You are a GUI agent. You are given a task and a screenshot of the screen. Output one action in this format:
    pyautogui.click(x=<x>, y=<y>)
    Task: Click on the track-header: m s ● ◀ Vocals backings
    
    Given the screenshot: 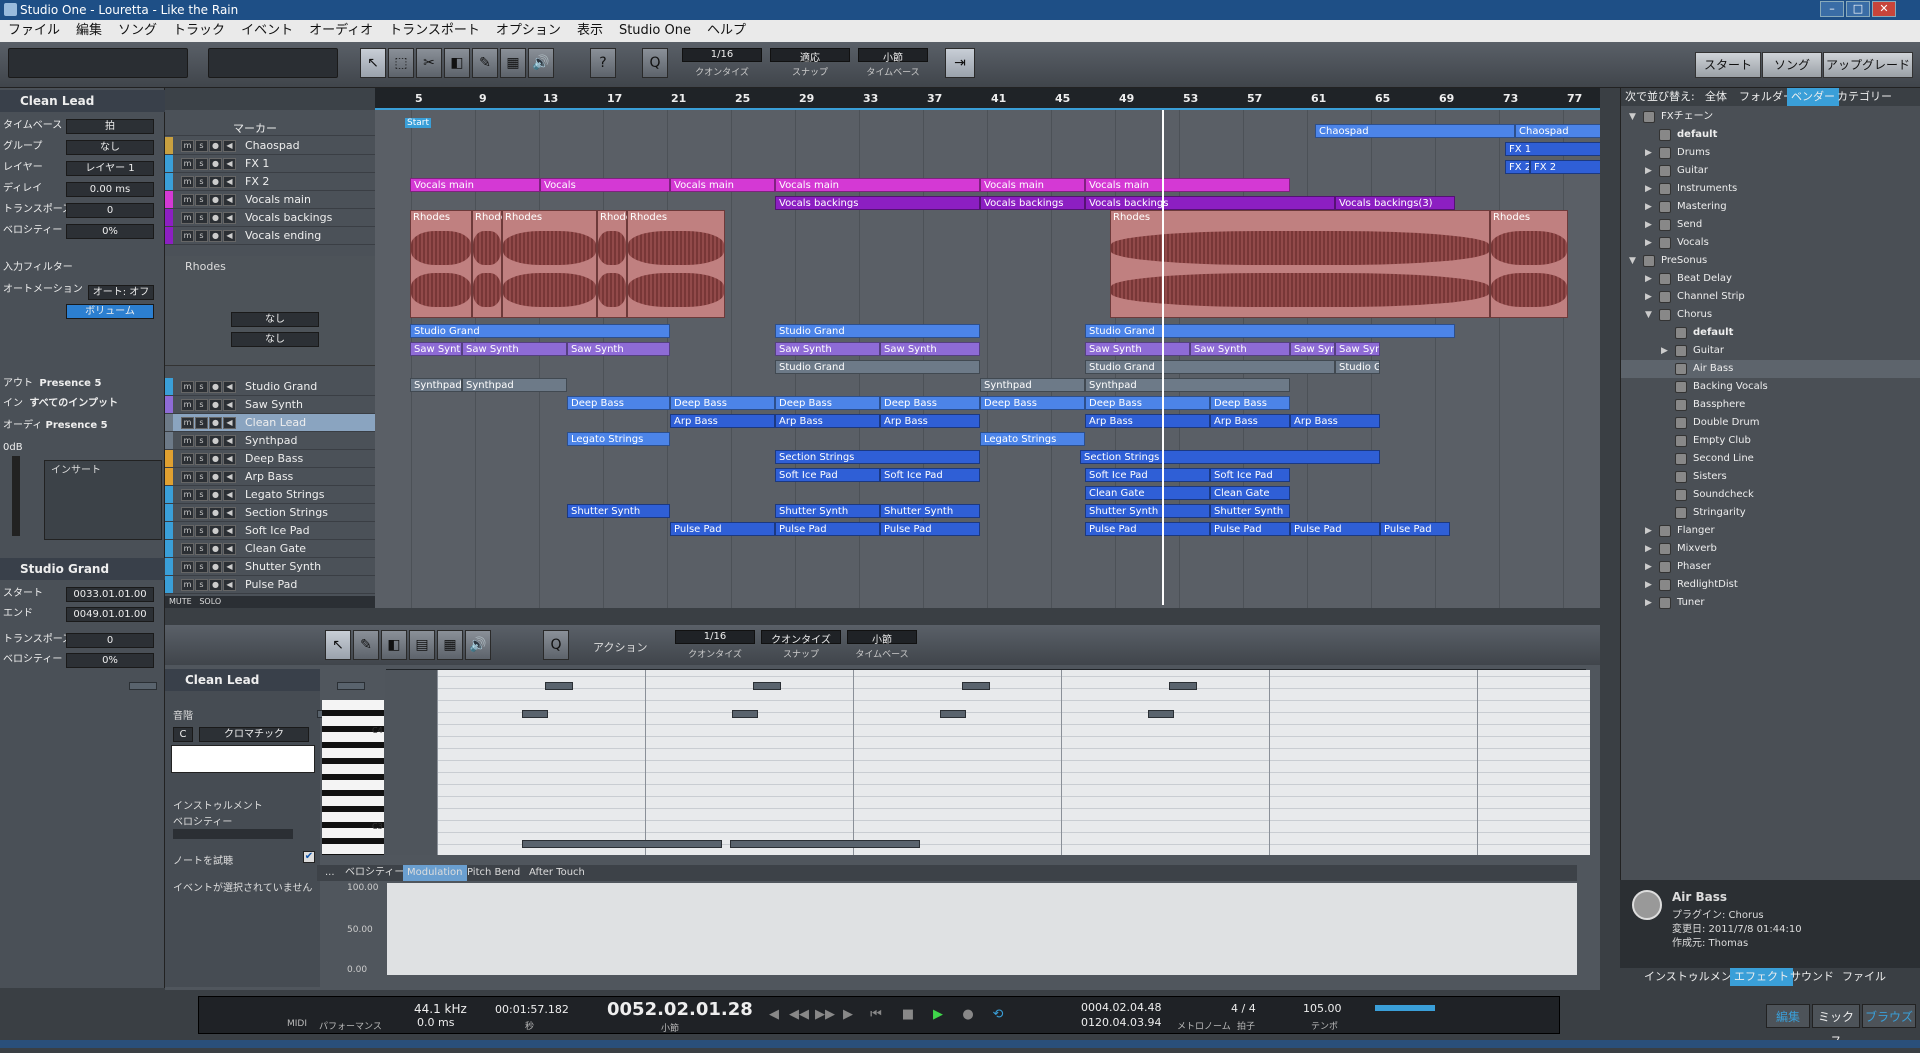 What is the action you would take?
    pyautogui.click(x=270, y=218)
    